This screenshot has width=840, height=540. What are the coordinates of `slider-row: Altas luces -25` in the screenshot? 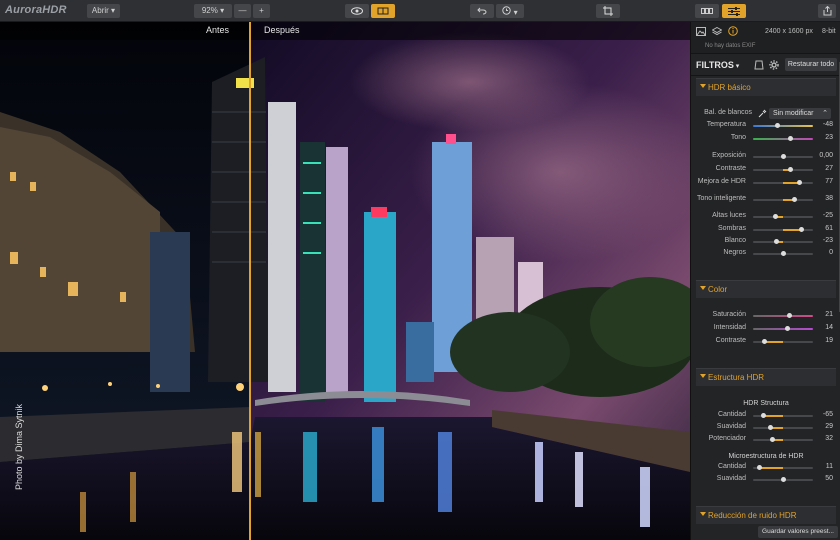 It's located at (766, 217).